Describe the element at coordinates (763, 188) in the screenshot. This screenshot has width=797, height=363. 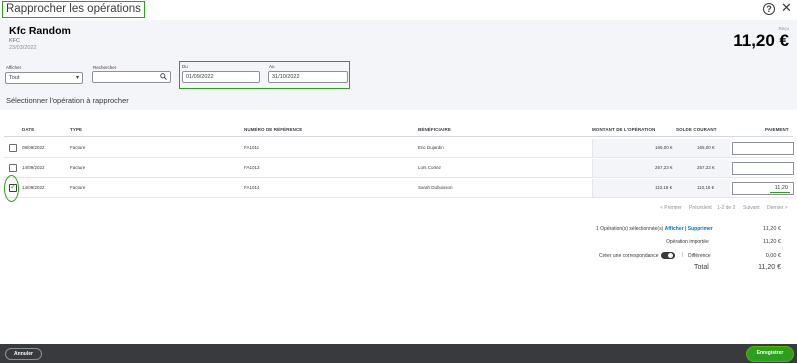
I see `payment-input: 11,20` at that location.